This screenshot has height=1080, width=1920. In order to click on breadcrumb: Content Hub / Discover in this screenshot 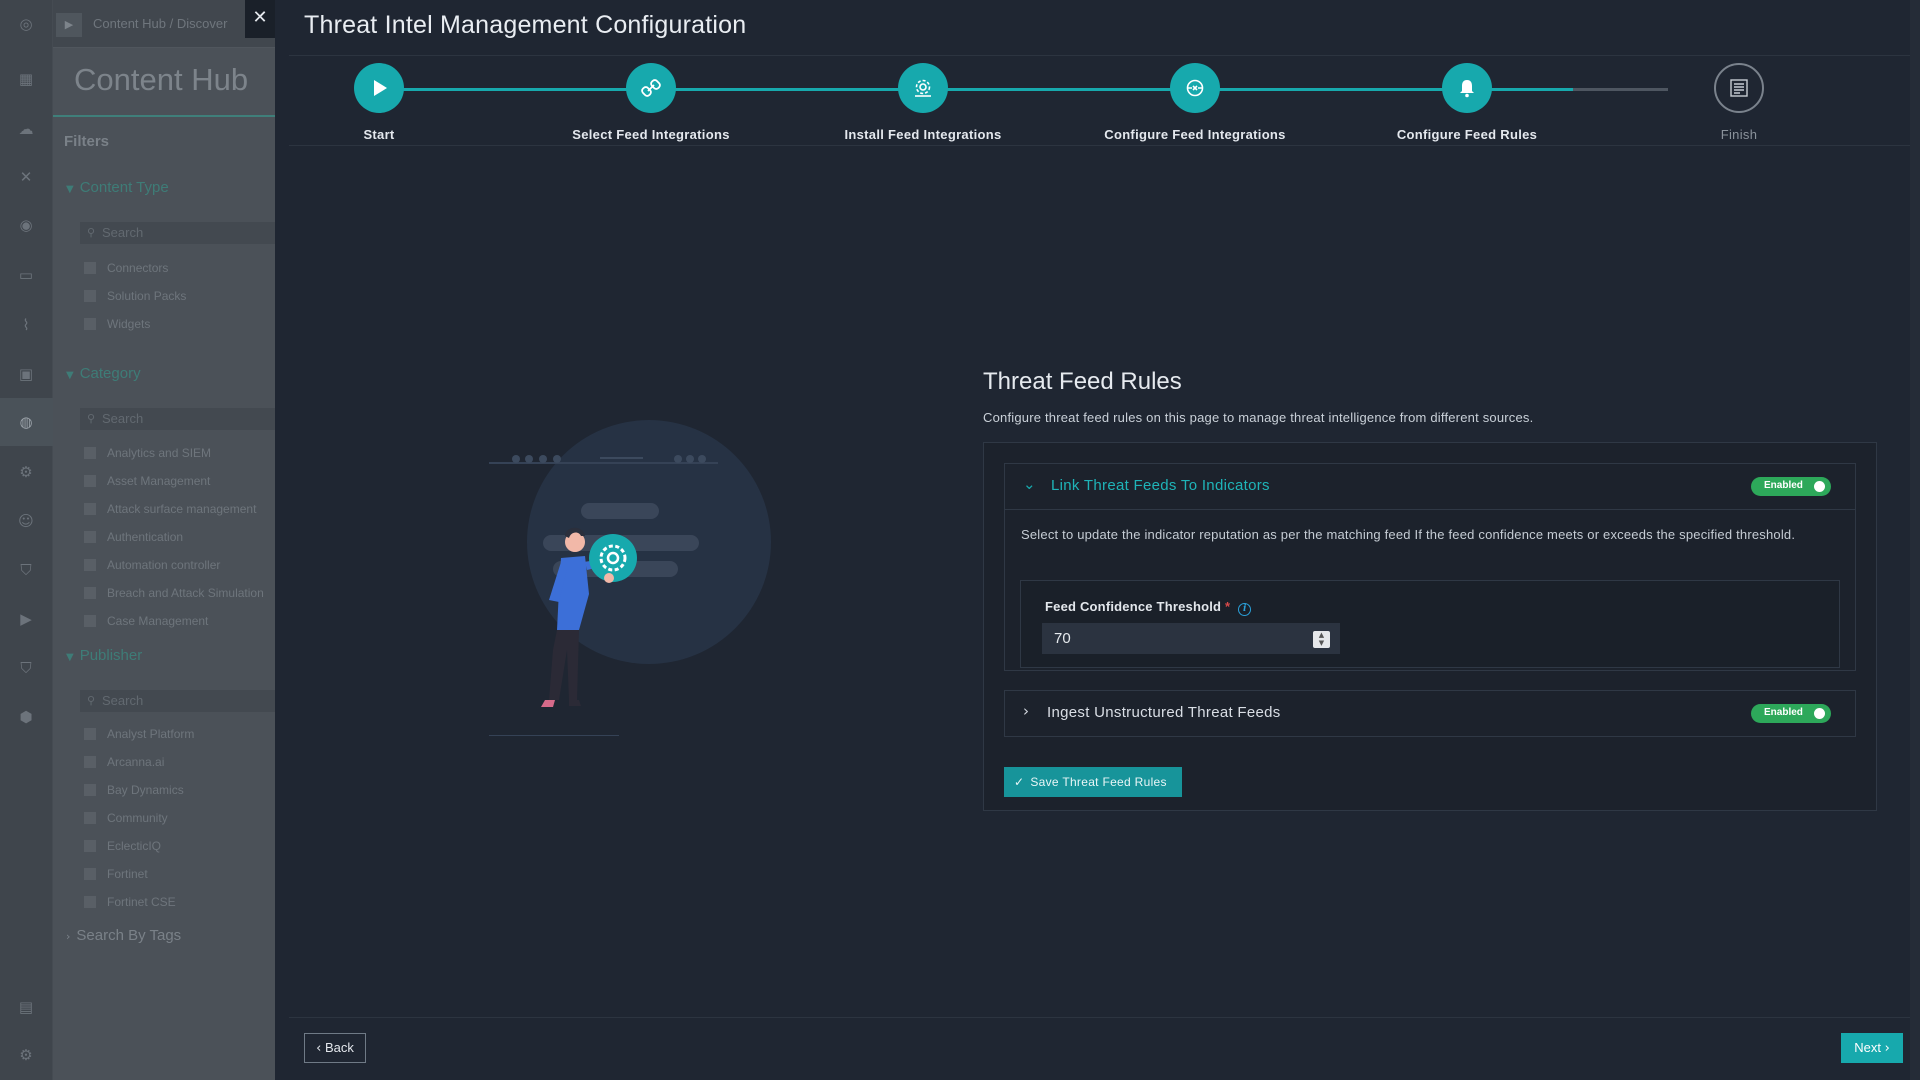, I will do `click(160, 23)`.